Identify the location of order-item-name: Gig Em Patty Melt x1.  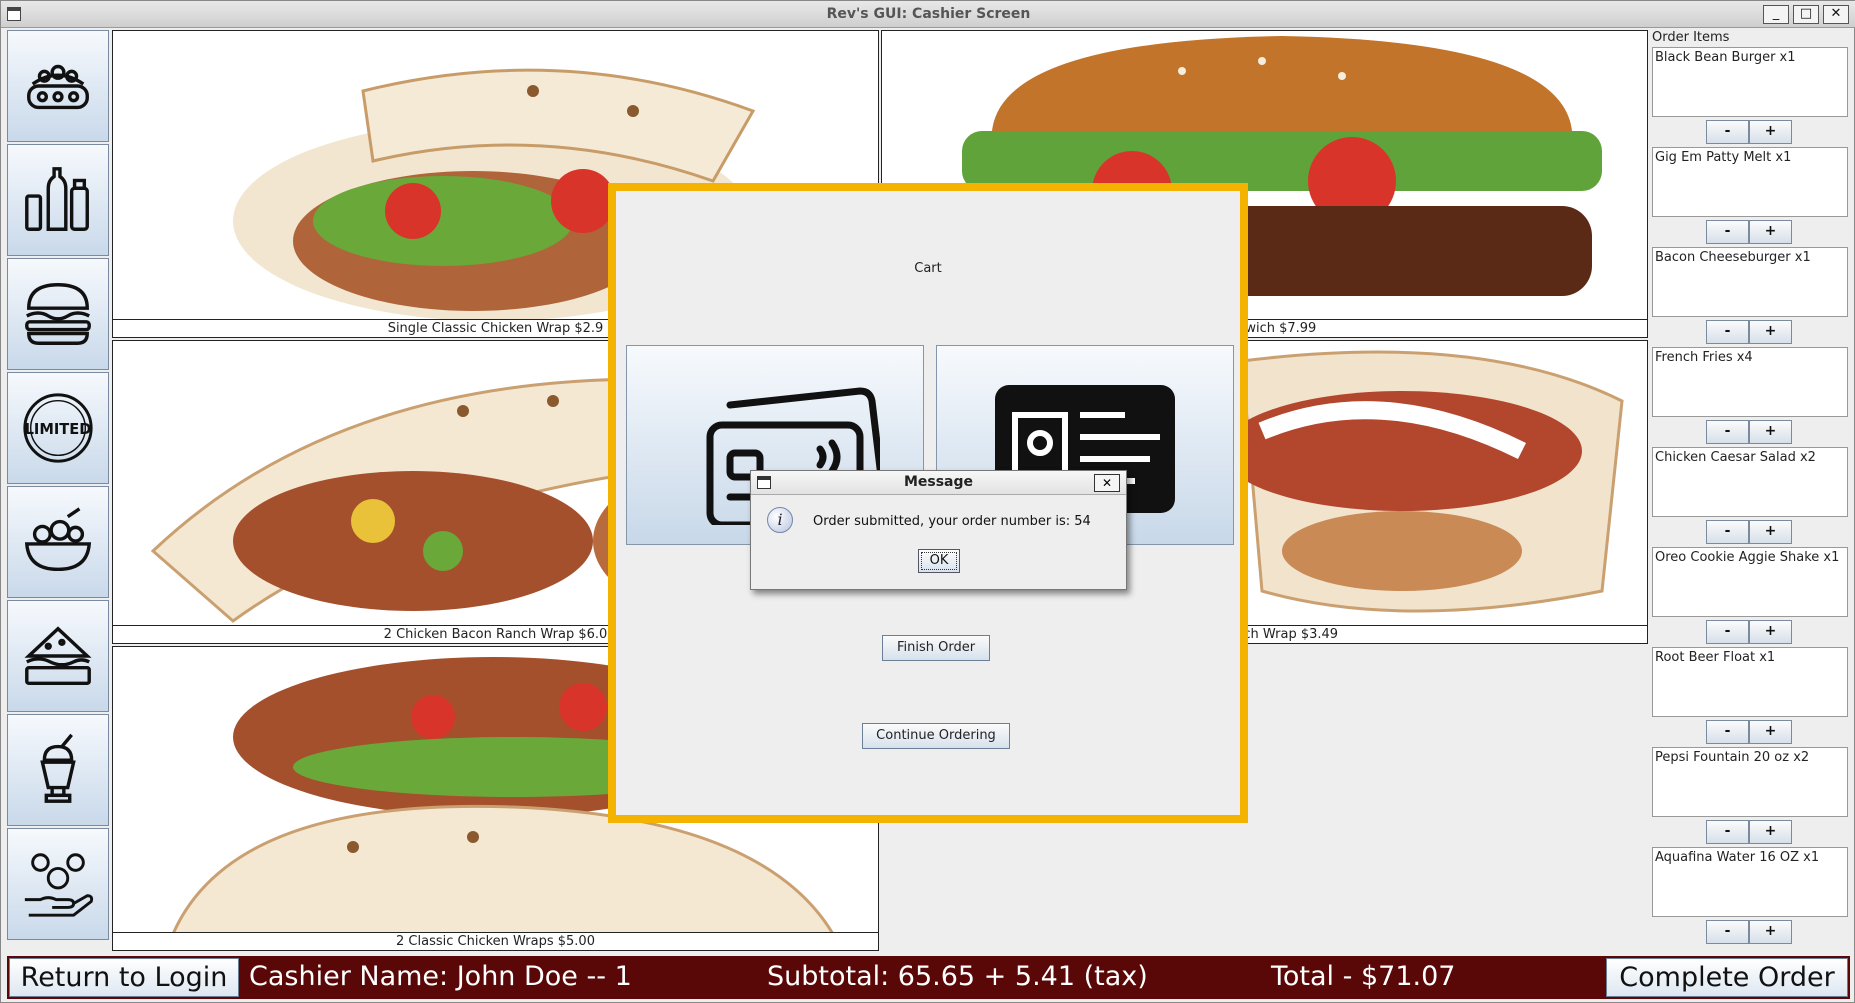
(1723, 157).